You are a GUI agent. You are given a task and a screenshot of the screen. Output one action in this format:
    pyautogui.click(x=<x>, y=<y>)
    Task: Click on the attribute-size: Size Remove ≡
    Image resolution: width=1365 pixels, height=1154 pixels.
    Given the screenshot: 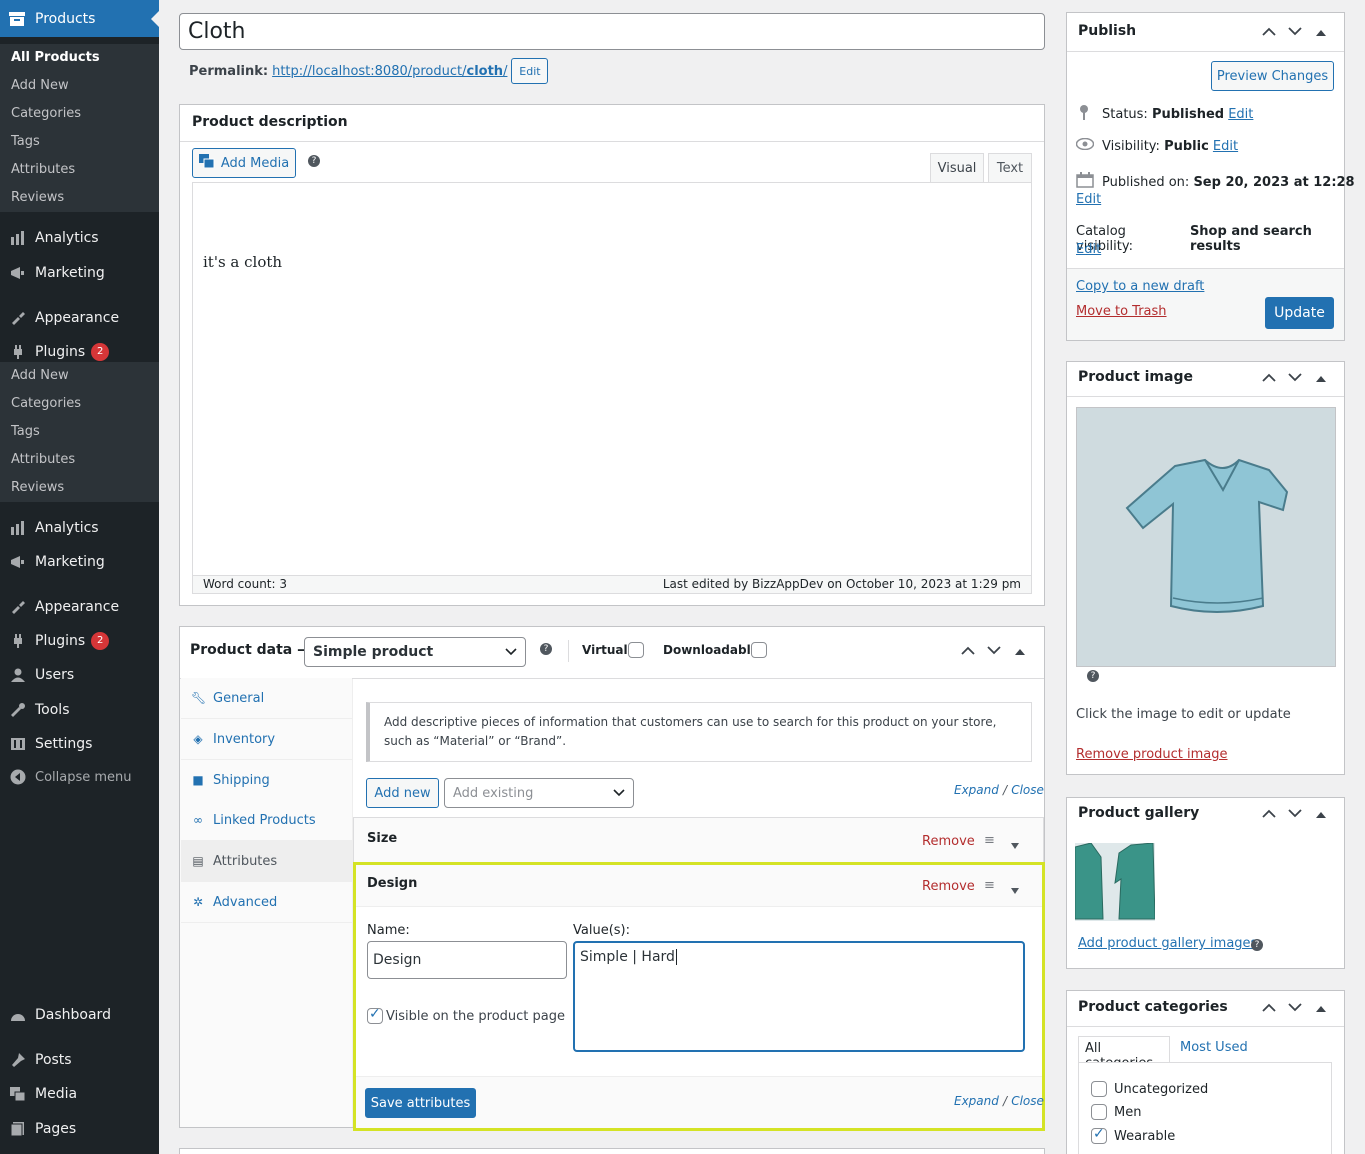 What is the action you would take?
    pyautogui.click(x=698, y=840)
    